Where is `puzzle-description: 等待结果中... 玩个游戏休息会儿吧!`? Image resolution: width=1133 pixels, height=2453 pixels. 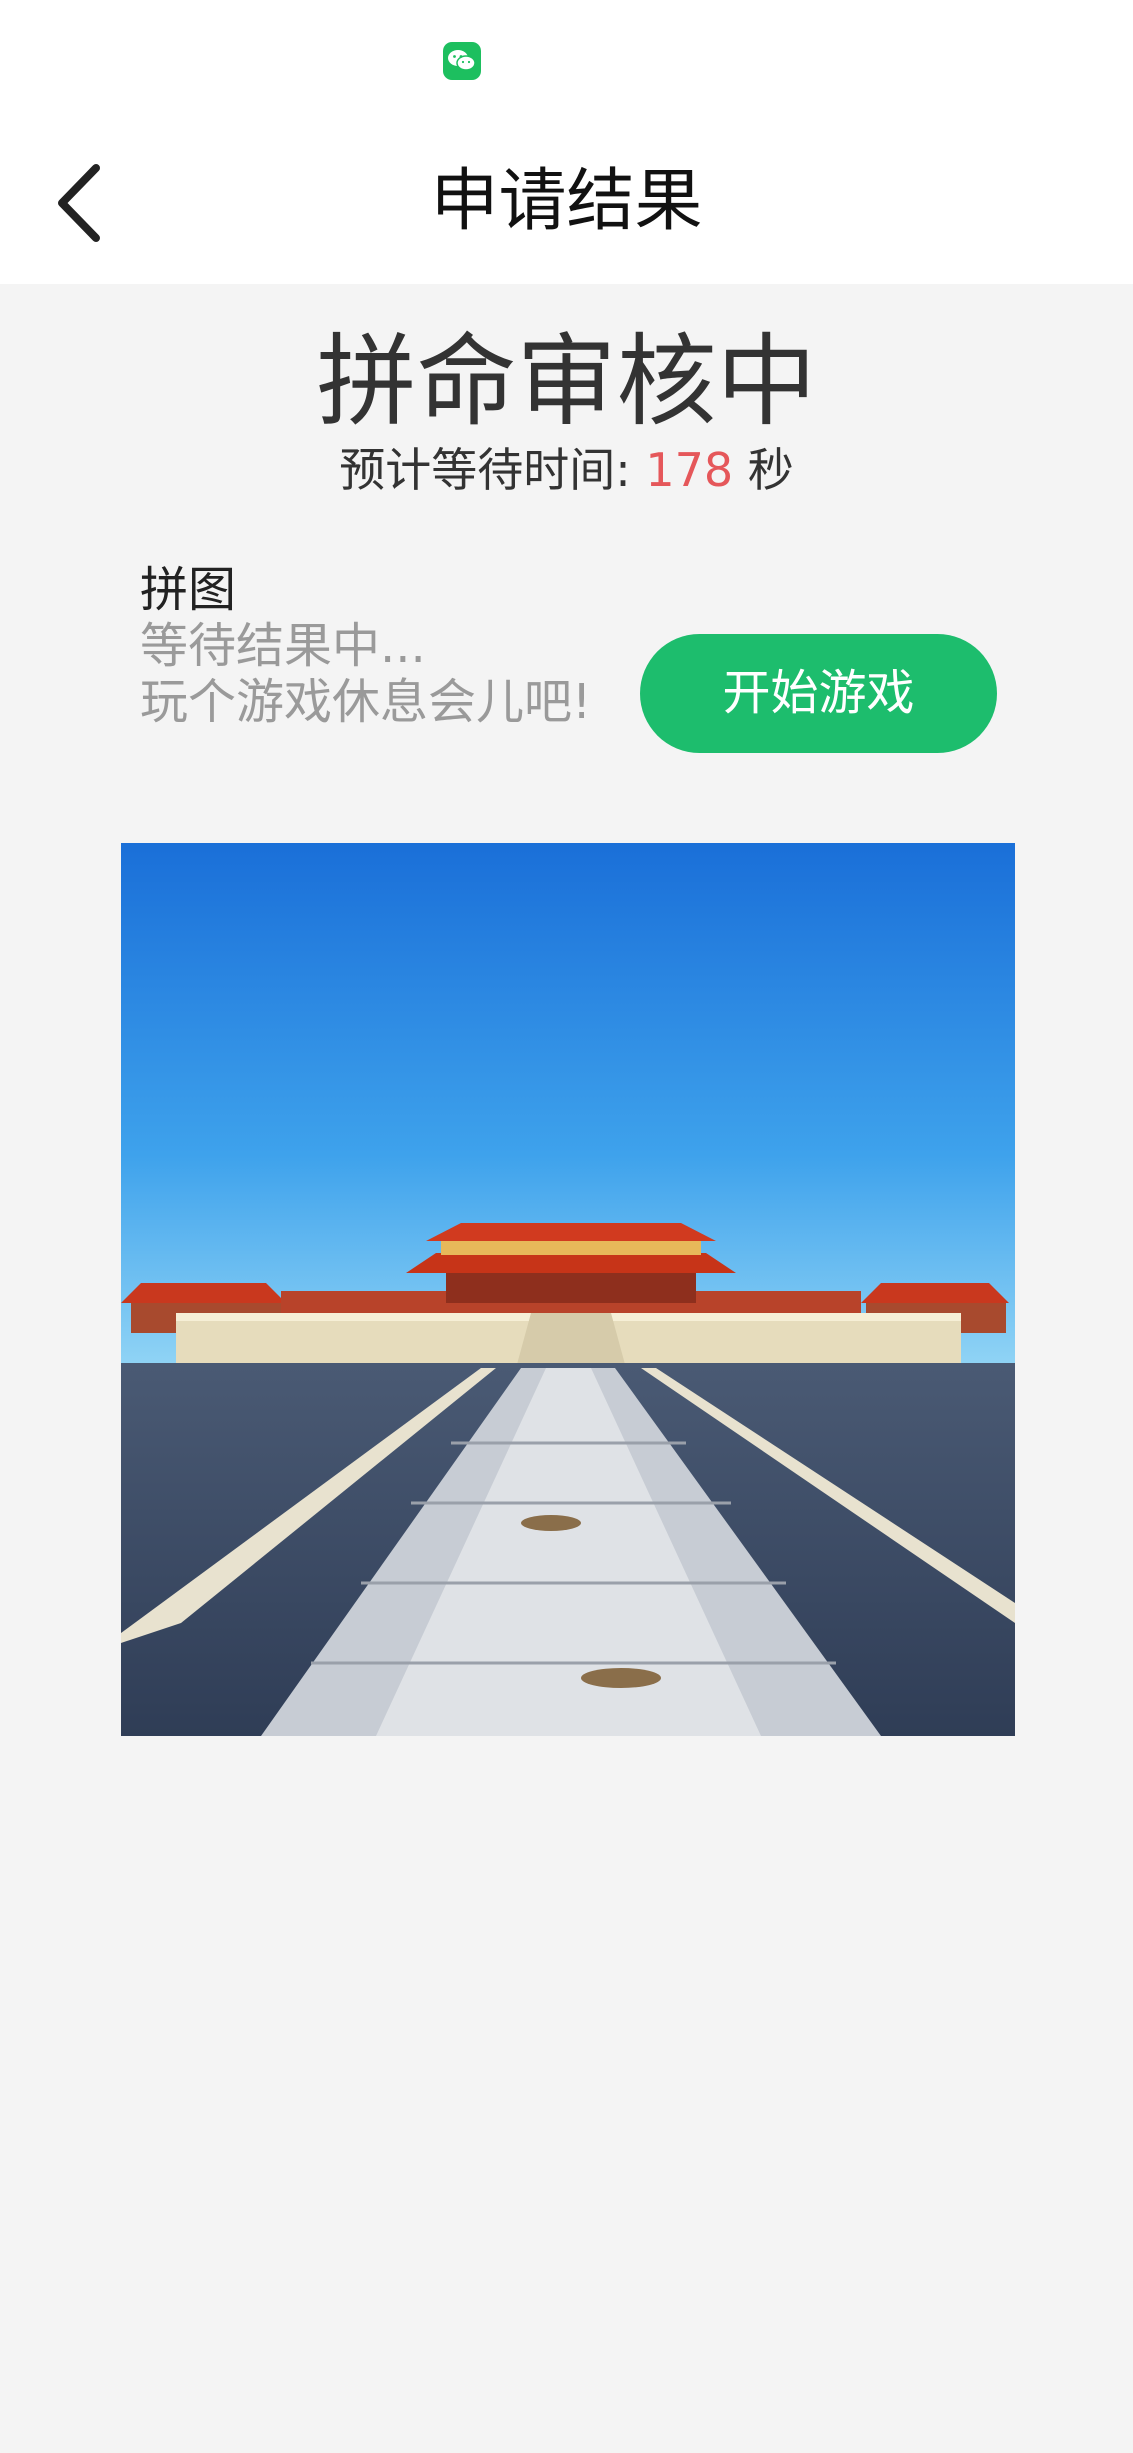
puzzle-description: 等待结果中... 玩个游戏休息会儿吧! is located at coordinates (365, 674).